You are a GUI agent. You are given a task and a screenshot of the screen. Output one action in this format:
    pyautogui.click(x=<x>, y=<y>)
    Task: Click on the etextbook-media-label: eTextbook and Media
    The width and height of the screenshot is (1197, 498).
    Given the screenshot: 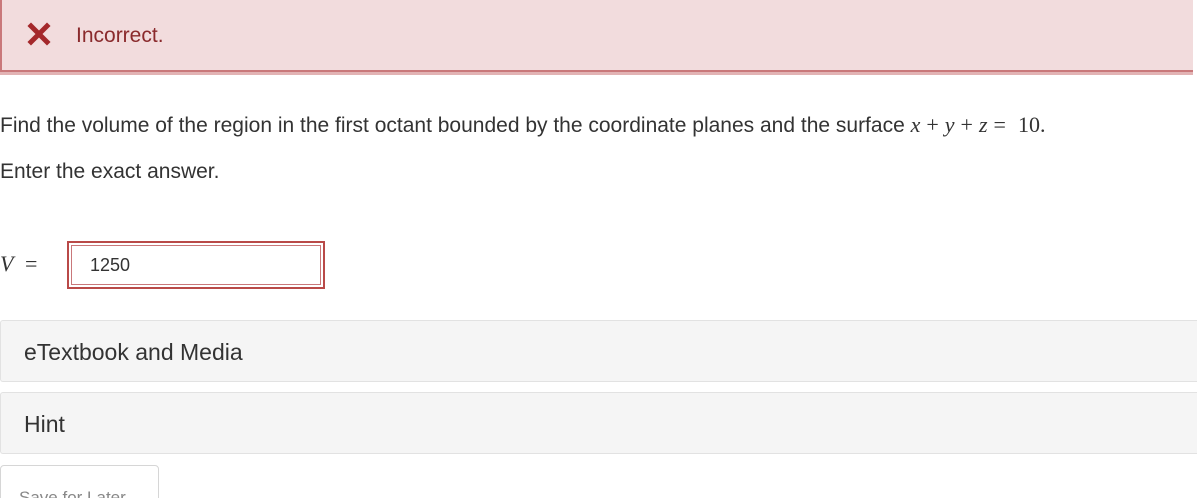 What is the action you would take?
    pyautogui.click(x=133, y=352)
    